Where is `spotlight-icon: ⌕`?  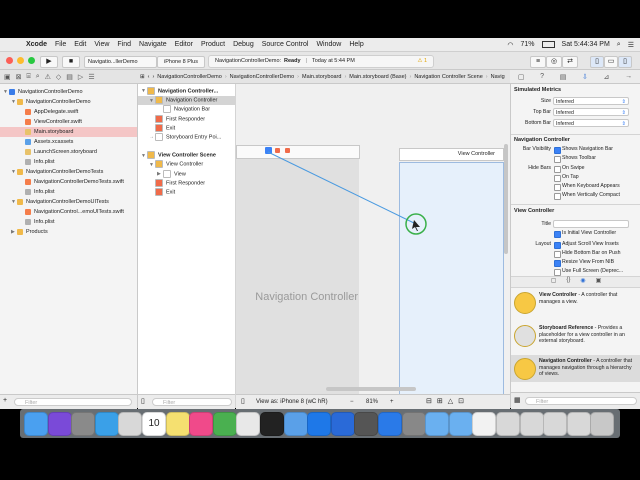 spotlight-icon: ⌕ is located at coordinates (619, 45).